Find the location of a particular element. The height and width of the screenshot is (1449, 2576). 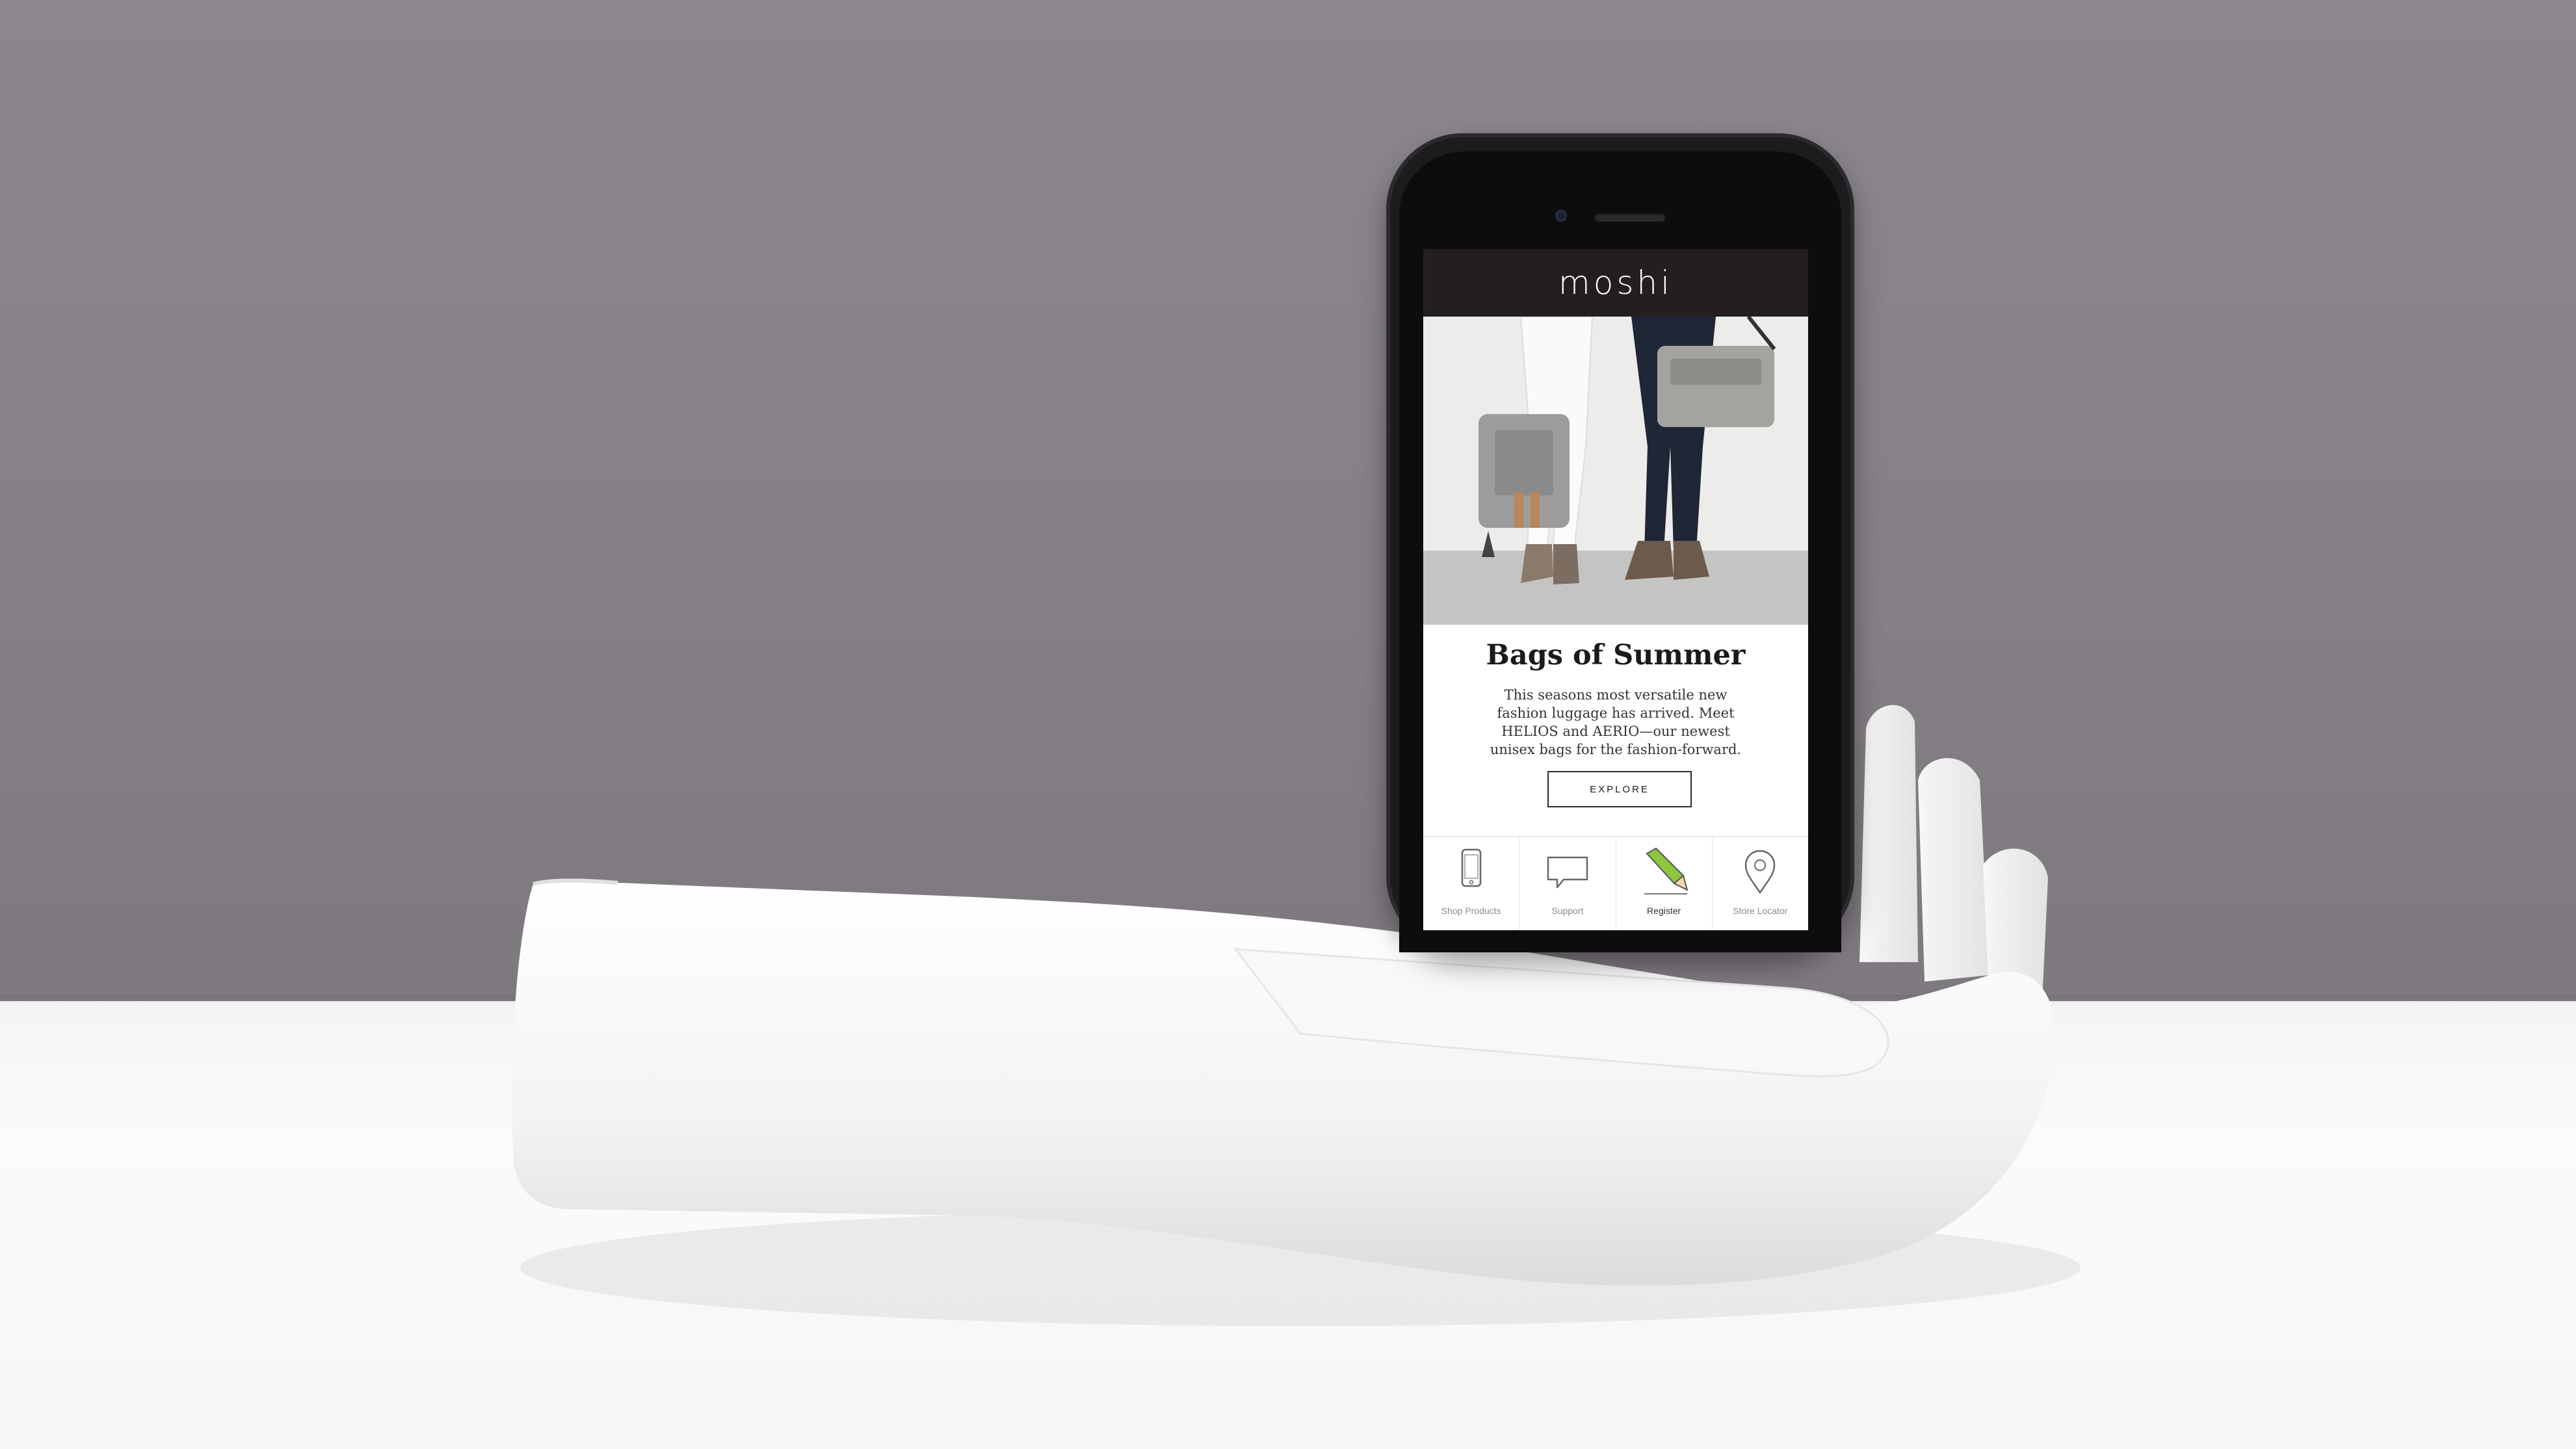

tab-support: Support is located at coordinates (1567, 883).